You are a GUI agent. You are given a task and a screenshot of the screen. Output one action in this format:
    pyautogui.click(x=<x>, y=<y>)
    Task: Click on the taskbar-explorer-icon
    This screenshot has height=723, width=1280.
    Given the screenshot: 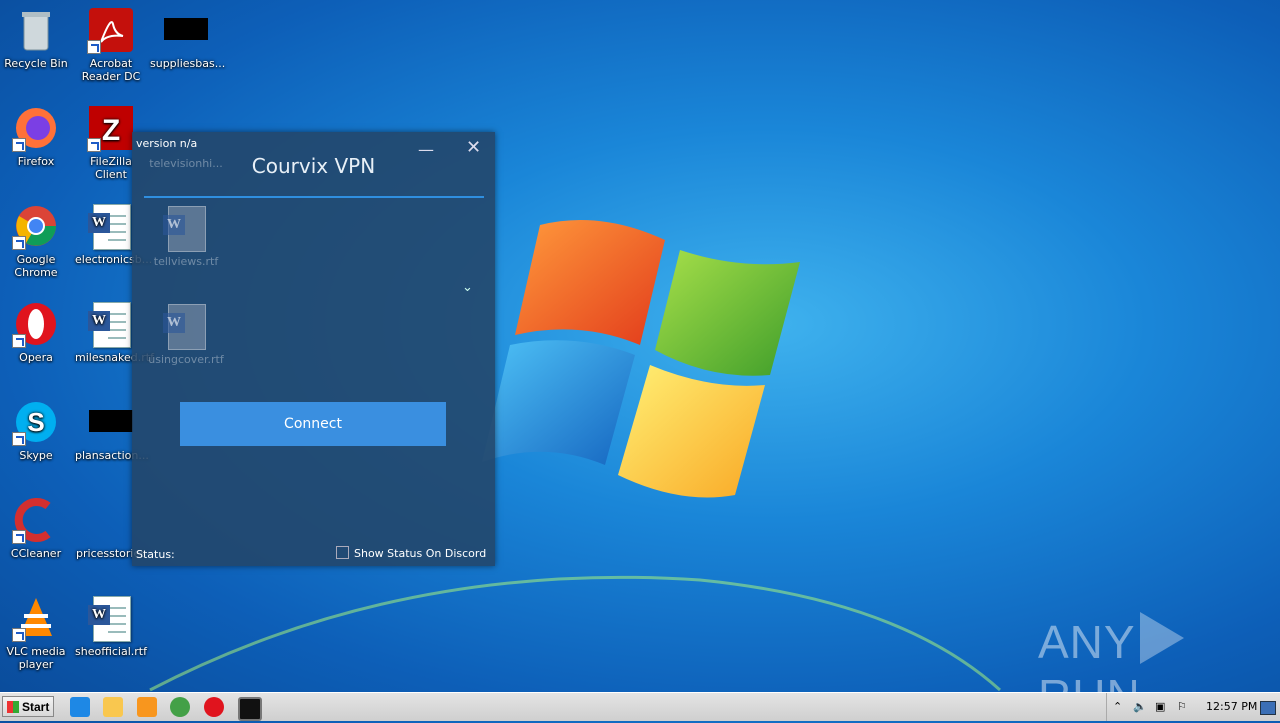 What is the action you would take?
    pyautogui.click(x=113, y=707)
    